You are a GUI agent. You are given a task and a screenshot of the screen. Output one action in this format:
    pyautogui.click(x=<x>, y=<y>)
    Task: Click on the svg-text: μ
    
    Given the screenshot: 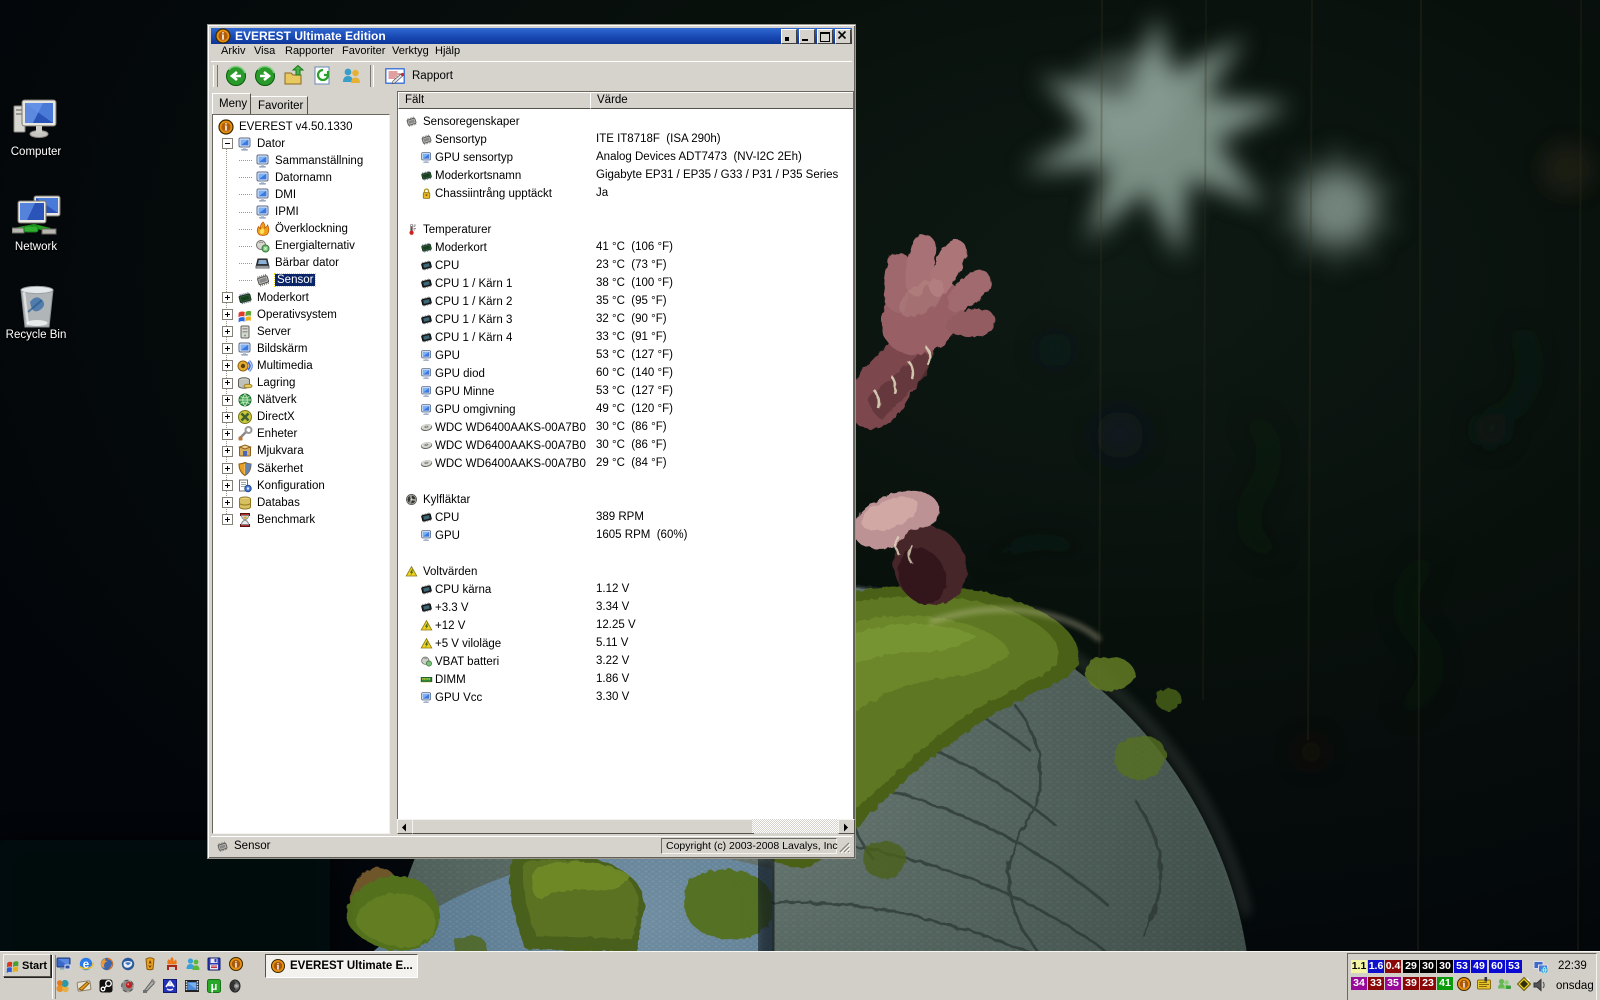 What is the action you would take?
    pyautogui.click(x=214, y=987)
    